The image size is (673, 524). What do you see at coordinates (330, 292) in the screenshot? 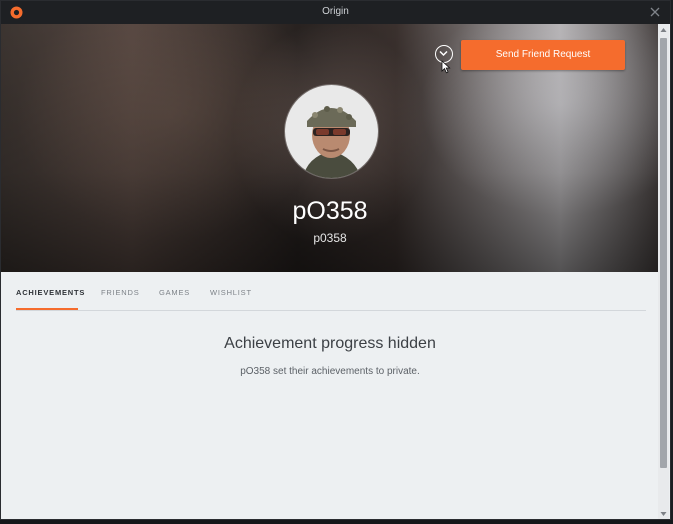
I see `profile-tabs: ACHIEVEMENTS FRIENDS GAMES WISHLIST` at bounding box center [330, 292].